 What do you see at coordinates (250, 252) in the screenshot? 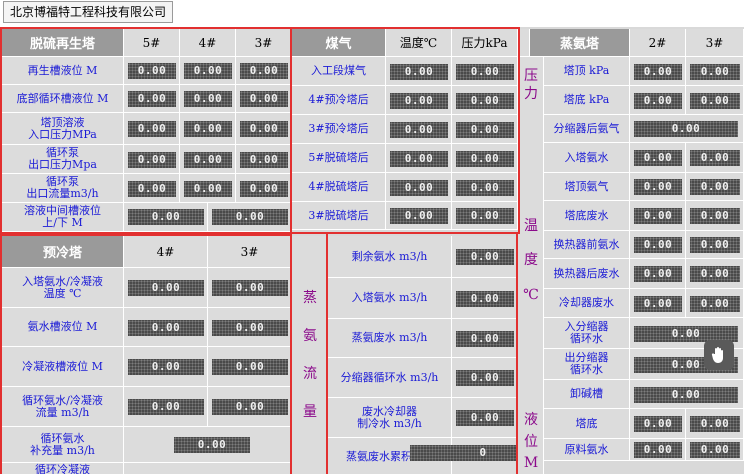
I see `precool-col-header: 3#` at bounding box center [250, 252].